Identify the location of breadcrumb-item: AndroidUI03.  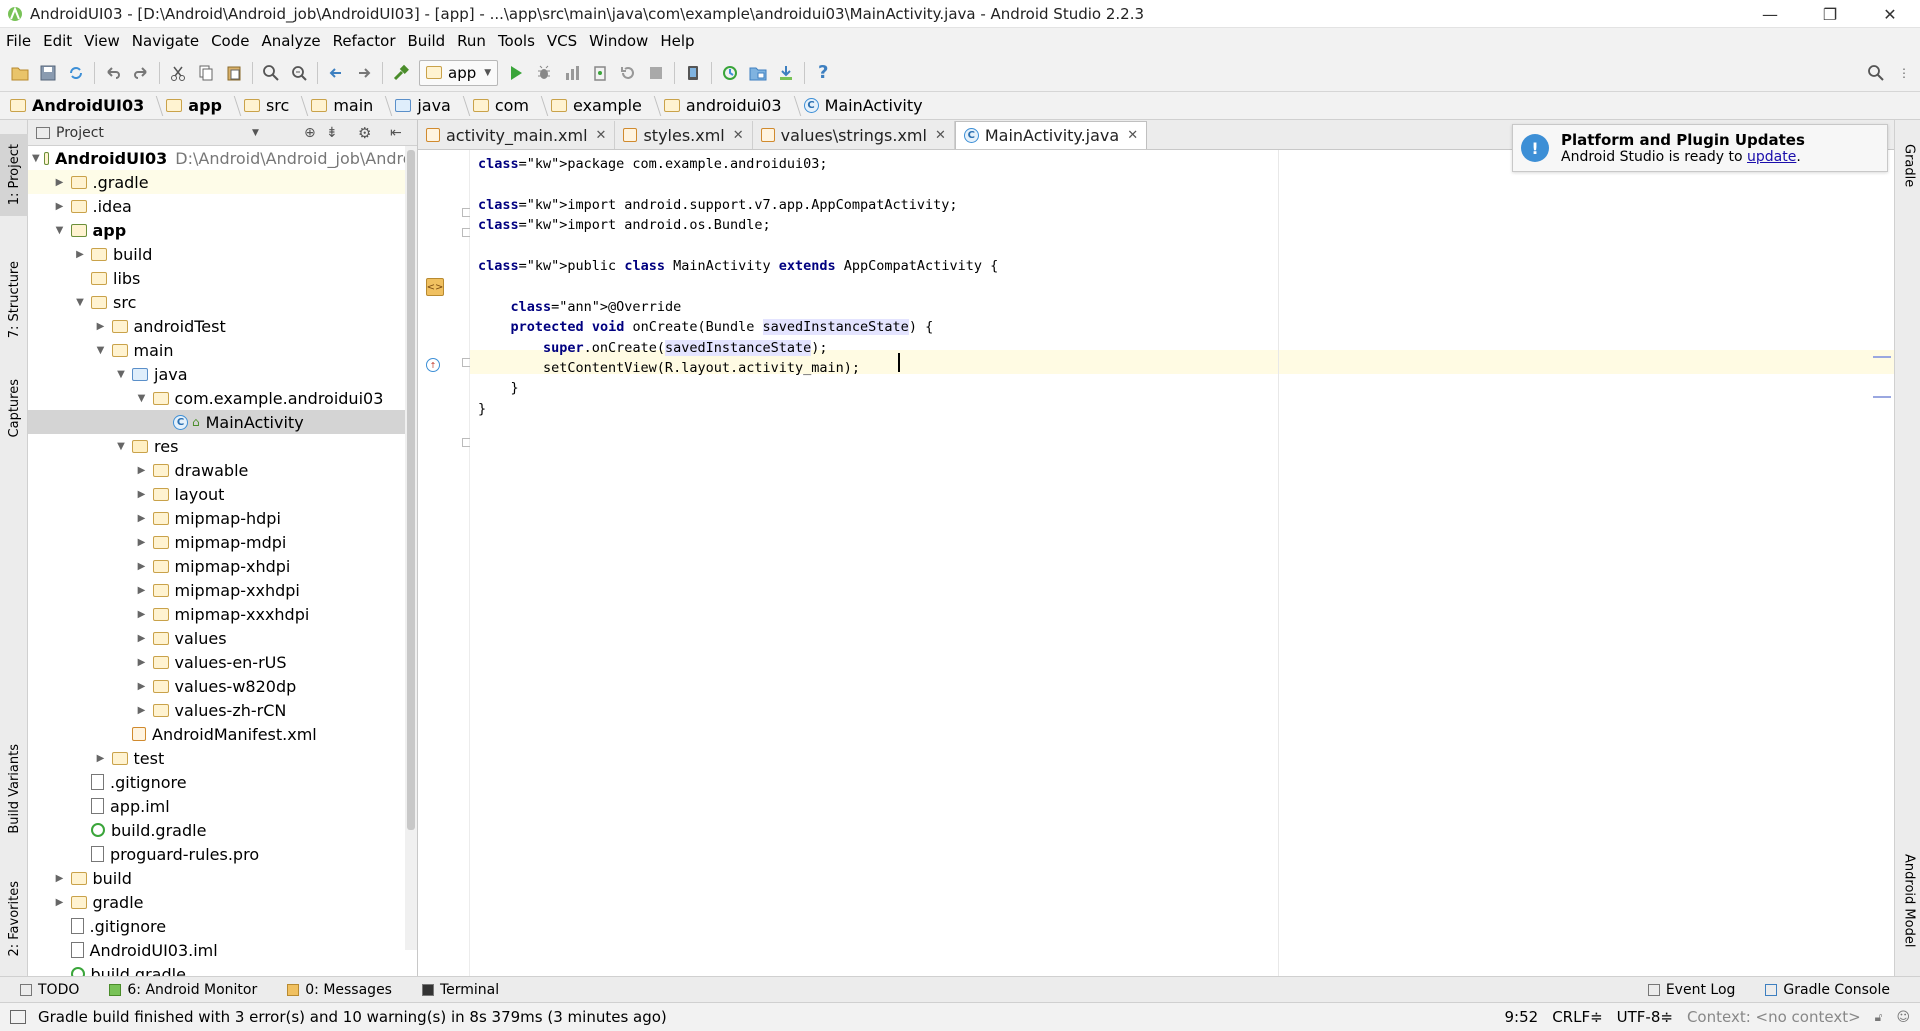
(88, 105).